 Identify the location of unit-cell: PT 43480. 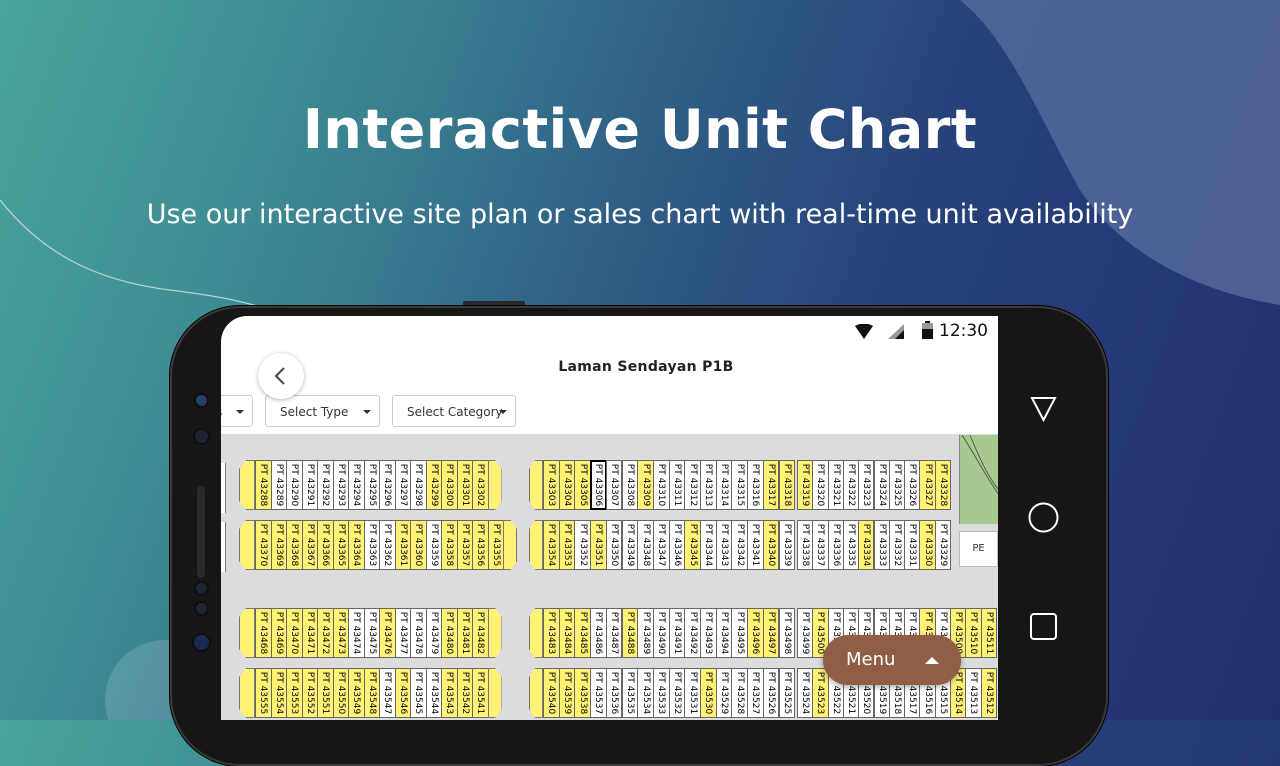
(449, 633).